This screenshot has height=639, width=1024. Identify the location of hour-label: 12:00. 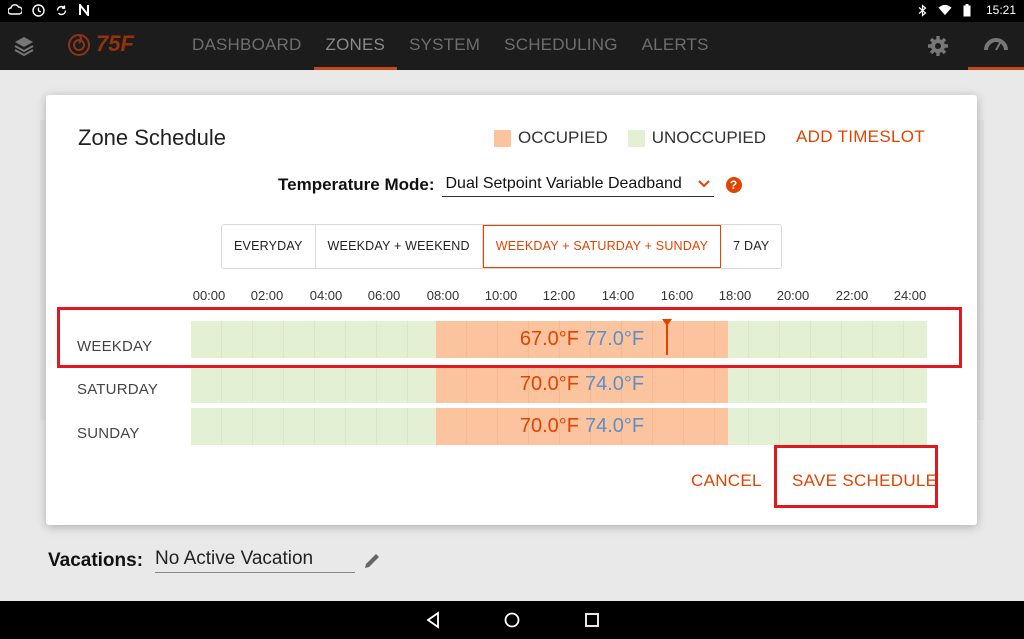
(559, 295).